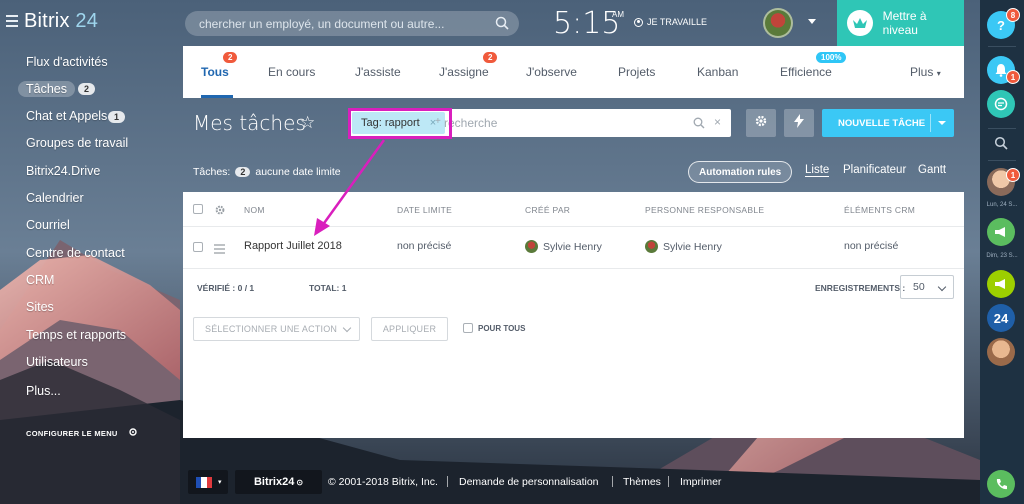 This screenshot has height=504, width=1024. Describe the element at coordinates (717, 72) in the screenshot. I see `tab-kanban: Kanban` at that location.